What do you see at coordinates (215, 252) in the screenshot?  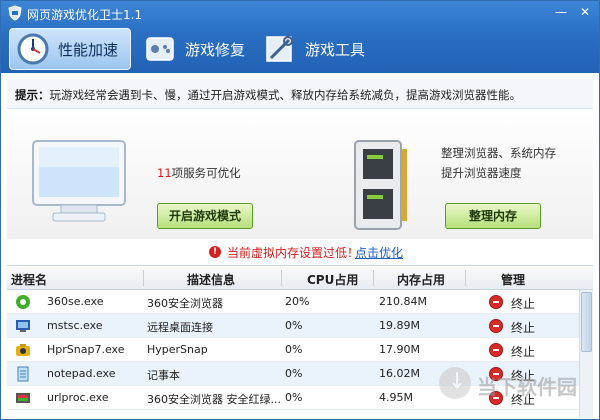 I see `warning-icon: !` at bounding box center [215, 252].